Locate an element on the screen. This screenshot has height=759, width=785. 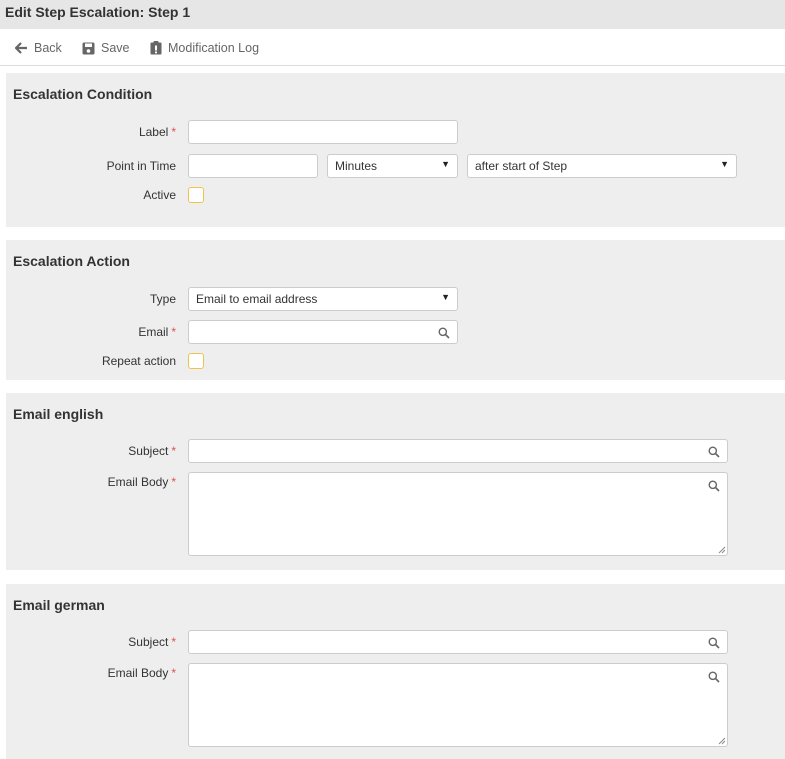
page-title: Edit Step Escalation: Step 1 is located at coordinates (392, 14).